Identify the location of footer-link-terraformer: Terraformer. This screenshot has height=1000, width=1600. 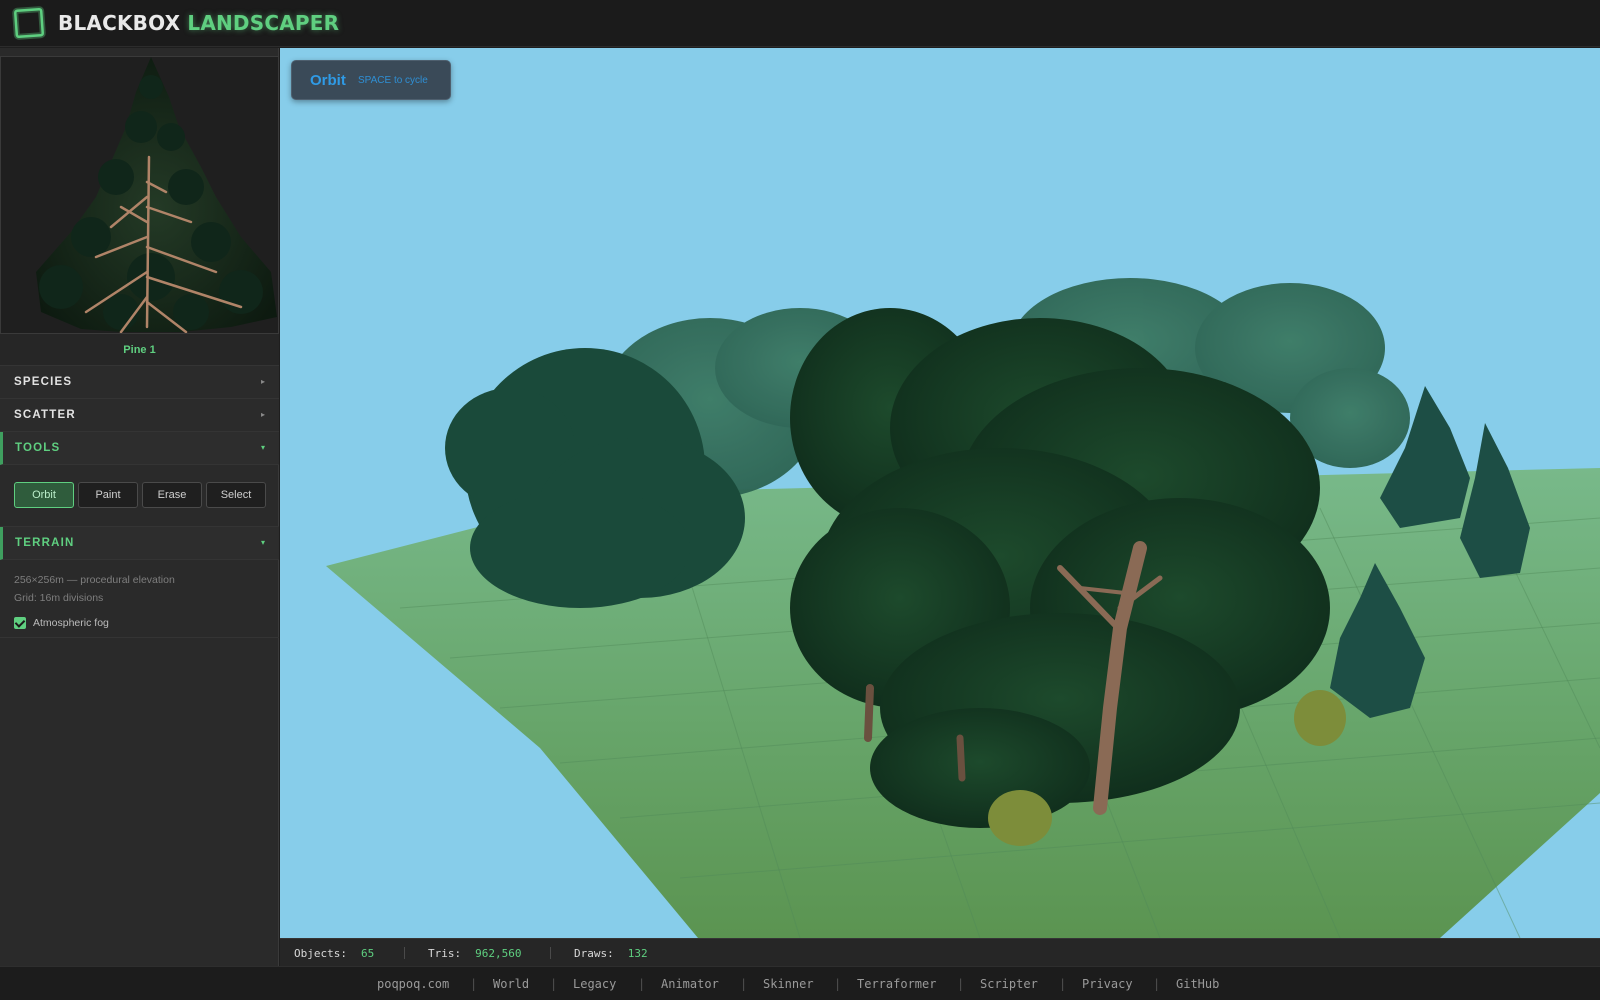
(896, 984).